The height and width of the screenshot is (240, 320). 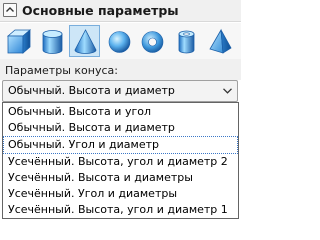 I want to click on pyramid-button, so click(x=219, y=41).